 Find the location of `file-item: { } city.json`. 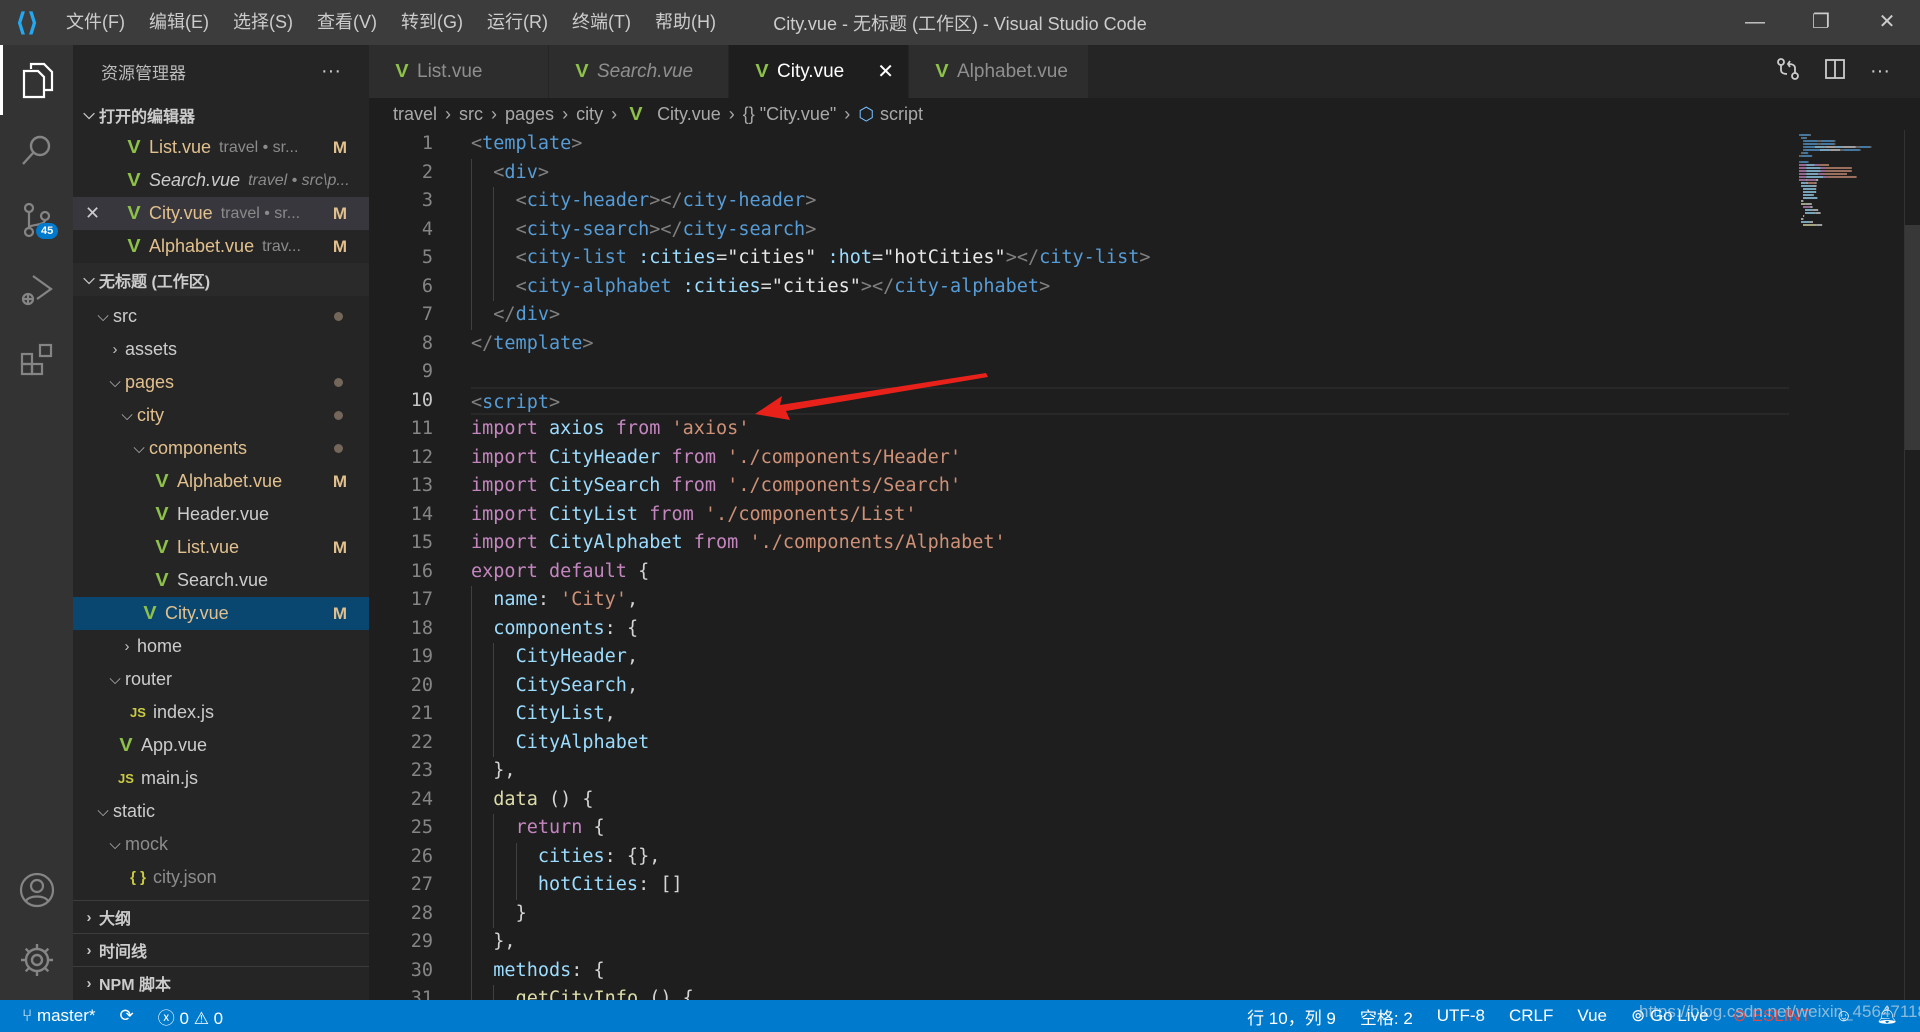

file-item: { } city.json is located at coordinates (221, 877).